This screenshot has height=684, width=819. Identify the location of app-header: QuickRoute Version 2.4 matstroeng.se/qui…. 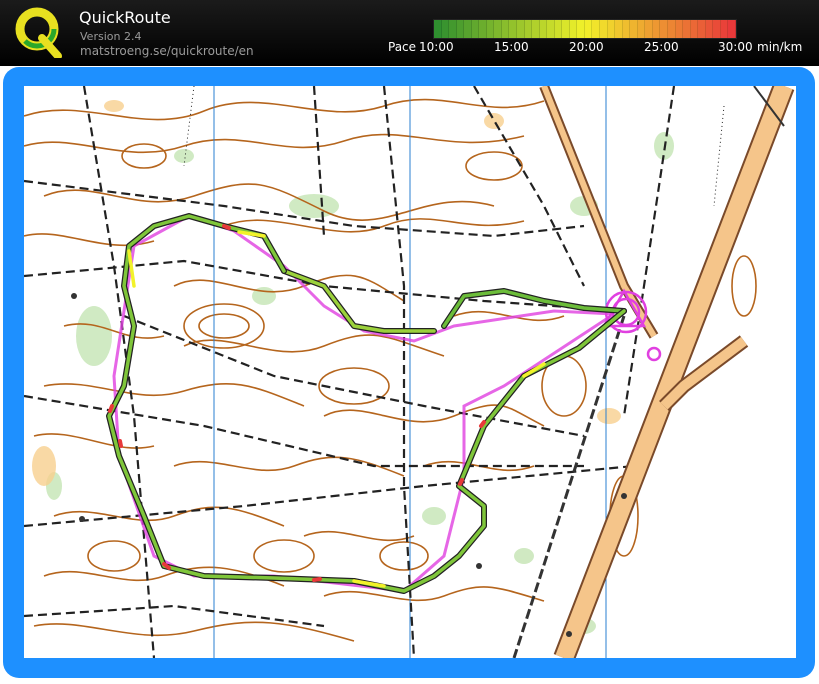
(409, 33).